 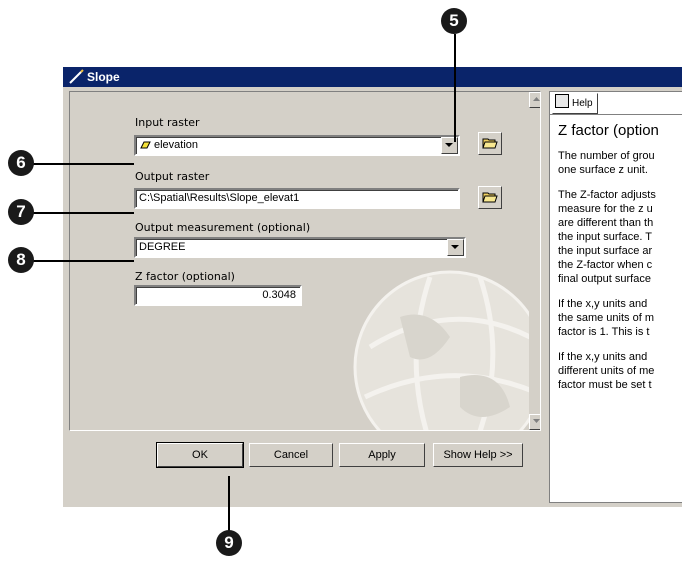 What do you see at coordinates (176, 145) in the screenshot?
I see `input-raster-value: elevation` at bounding box center [176, 145].